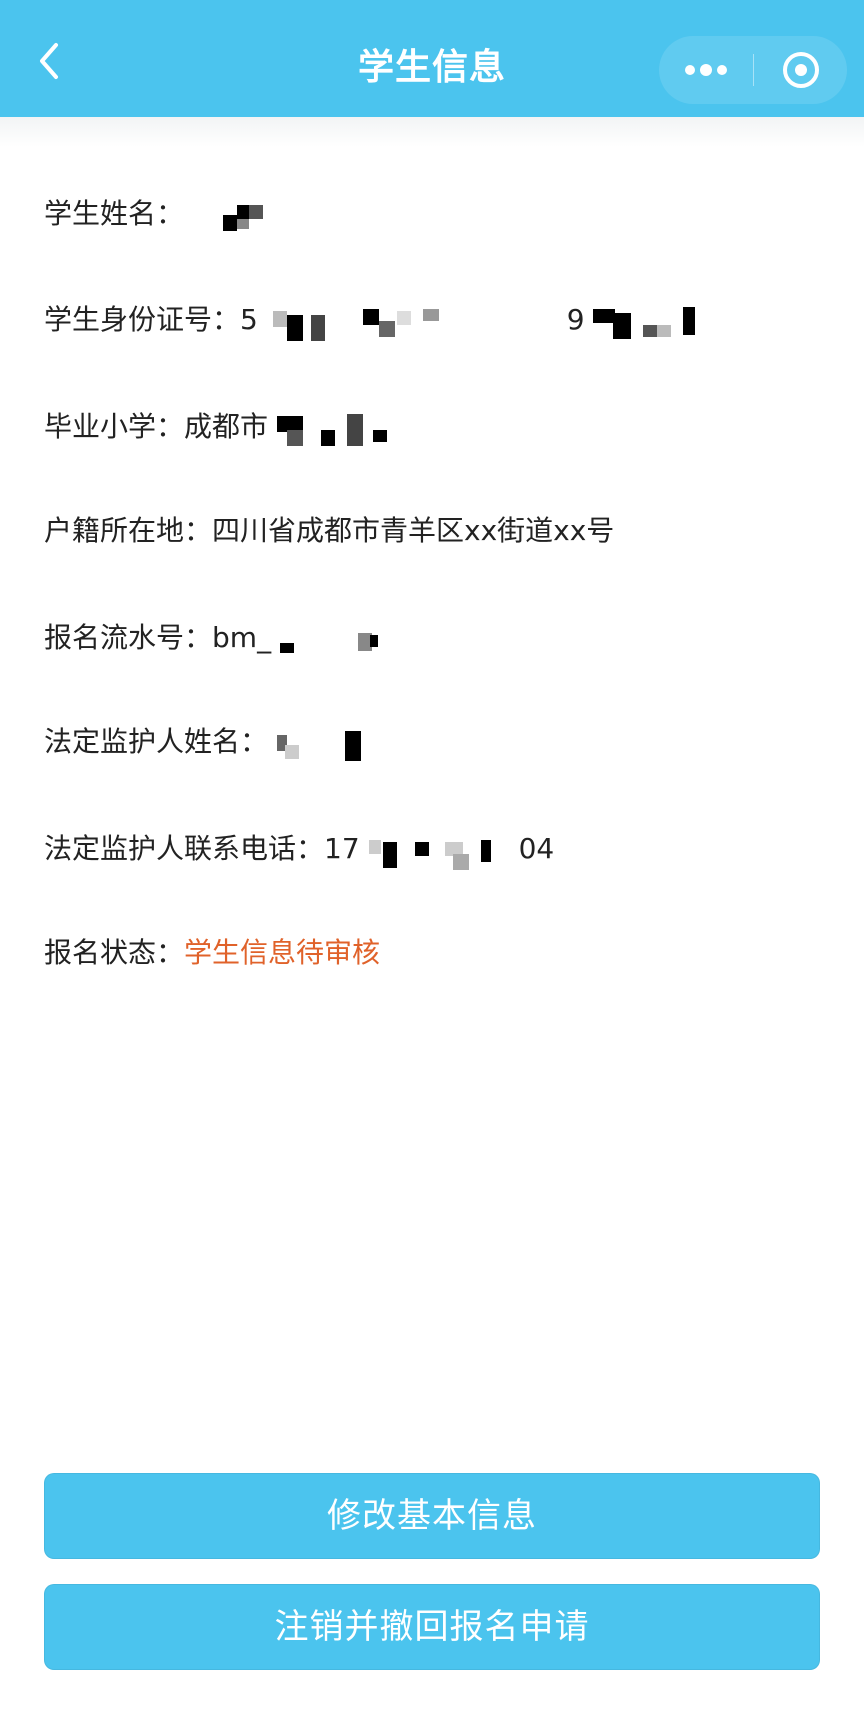 Image resolution: width=864 pixels, height=1730 pixels. I want to click on more-button, so click(706, 70).